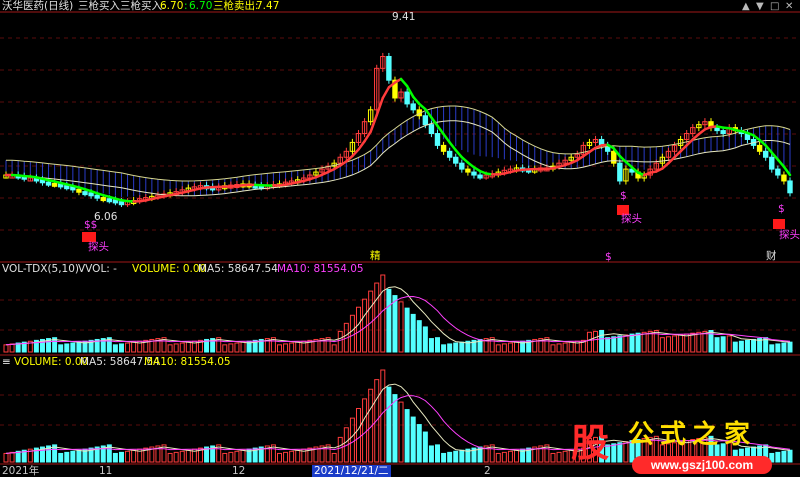  Describe the element at coordinates (6, 362) in the screenshot. I see `vol-header-icon: ≡` at that location.